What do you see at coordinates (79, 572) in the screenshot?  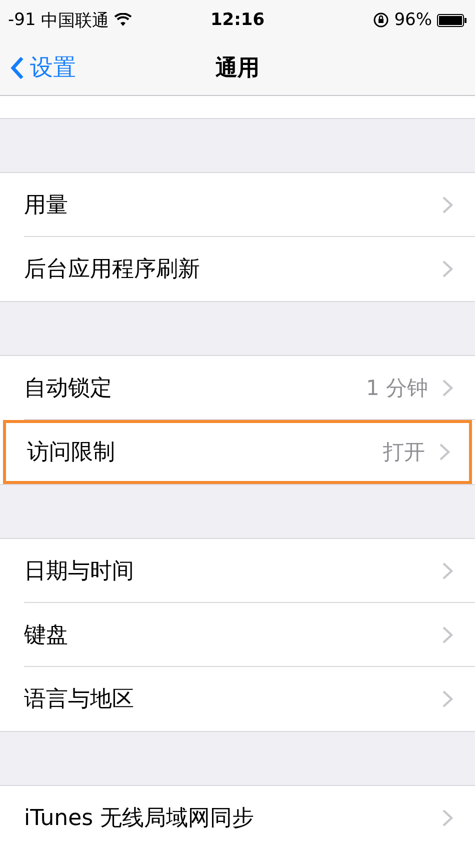 I see `row-label: 日期与时间` at bounding box center [79, 572].